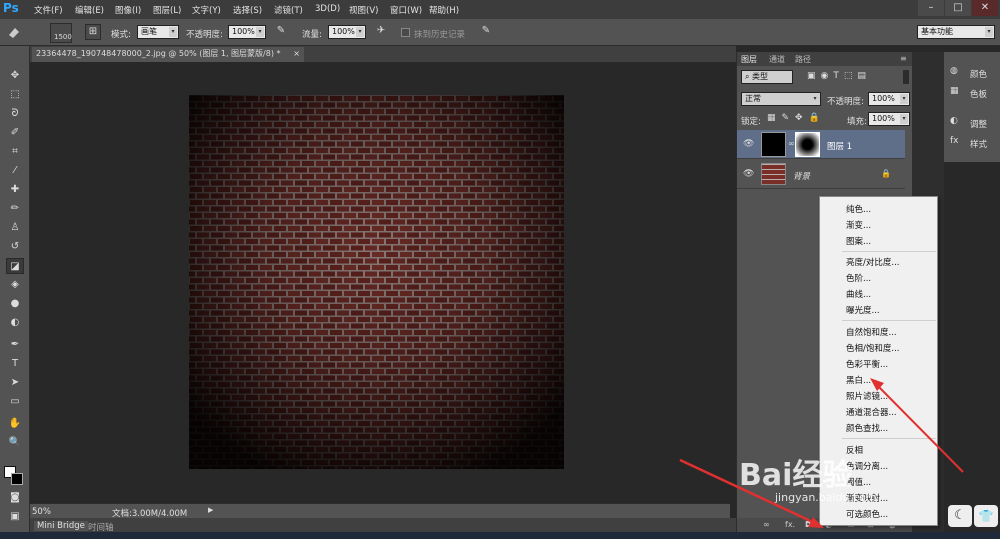 The image size is (1000, 539). Describe the element at coordinates (796, 475) in the screenshot. I see `baidu-watermark: Bai经验` at that location.